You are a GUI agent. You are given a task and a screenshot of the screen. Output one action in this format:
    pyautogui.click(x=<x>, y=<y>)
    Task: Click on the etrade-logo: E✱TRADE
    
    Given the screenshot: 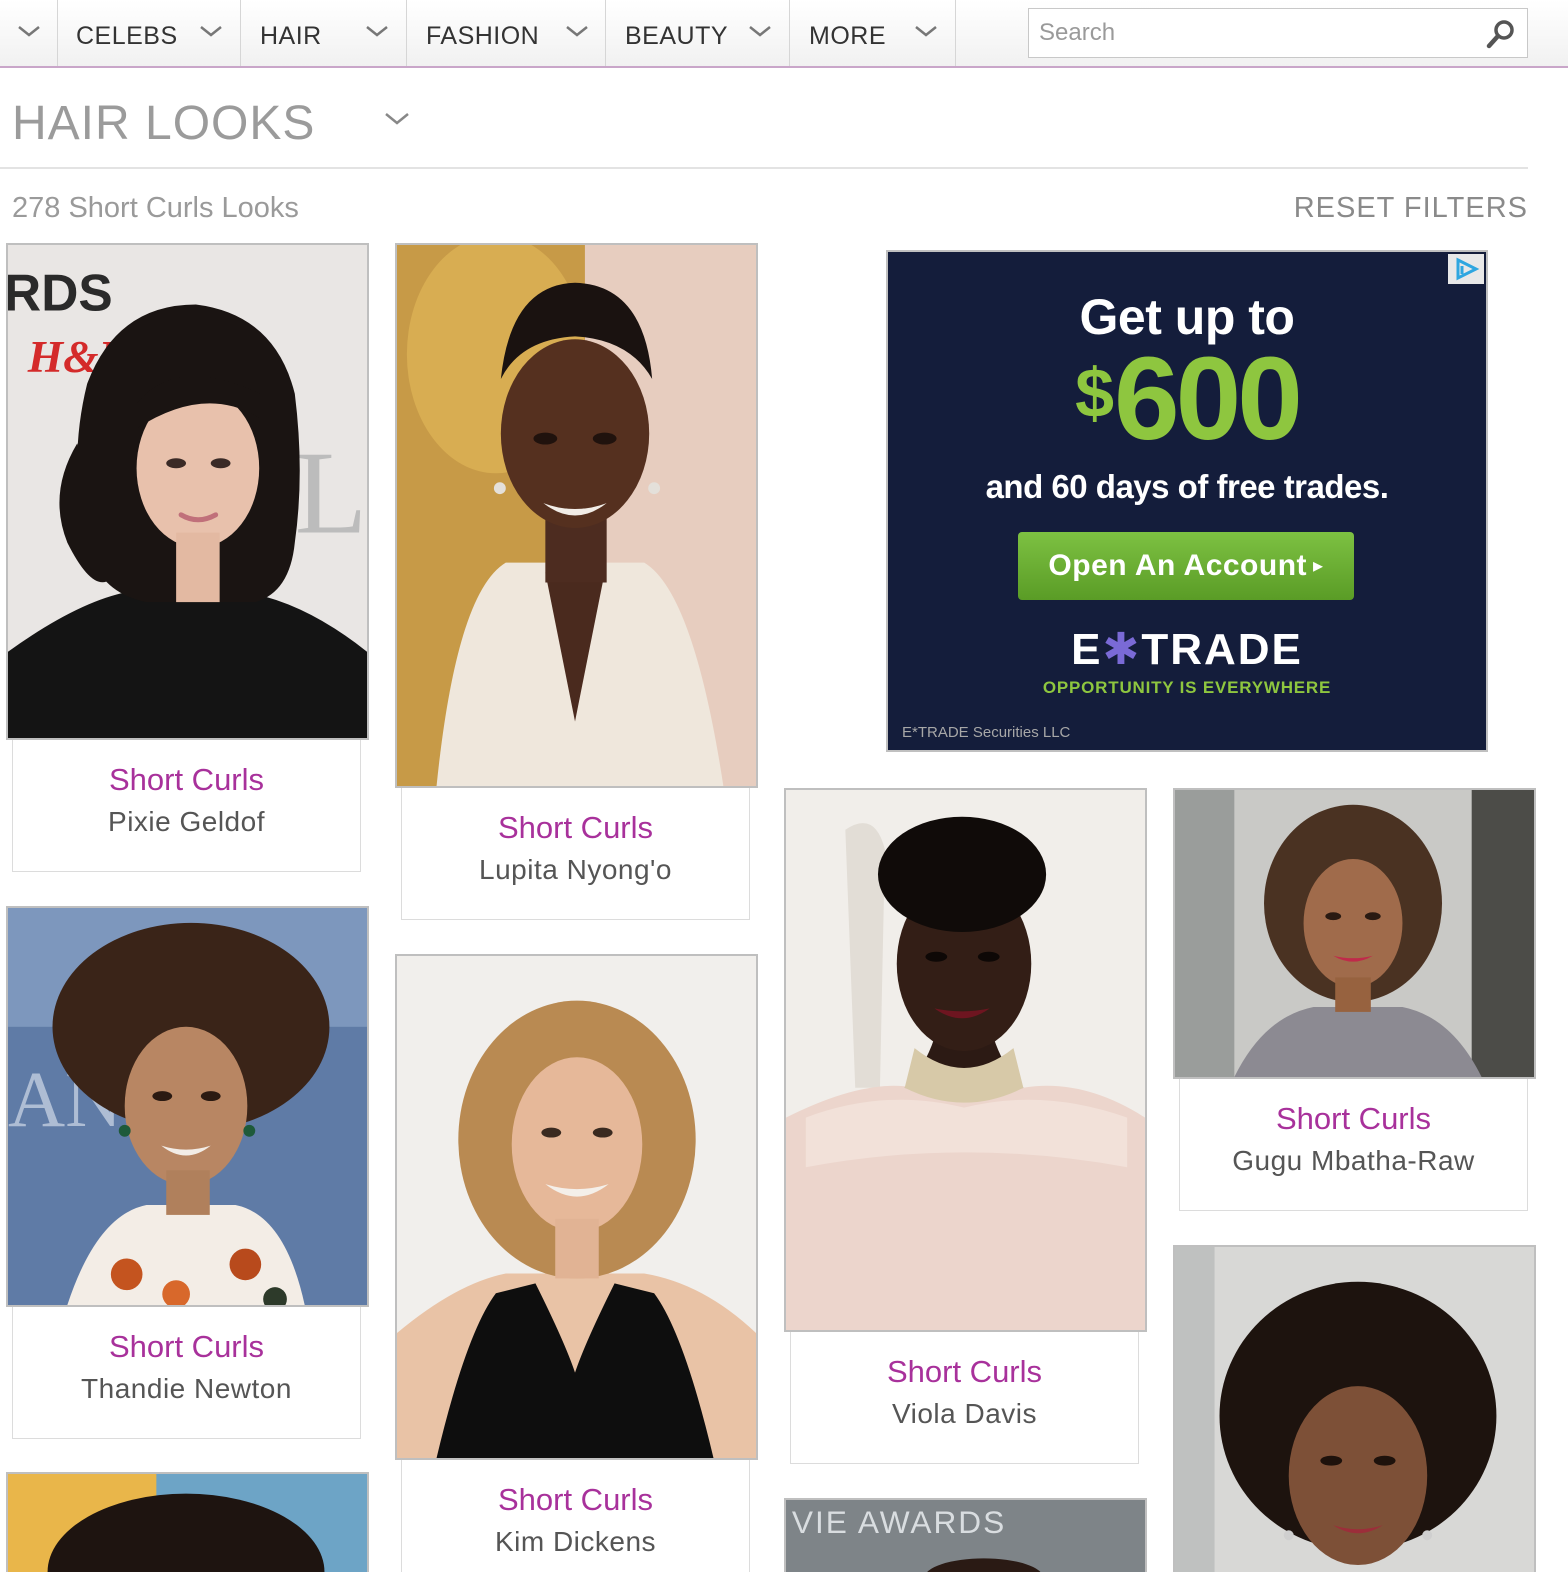 What is the action you would take?
    pyautogui.click(x=1187, y=649)
    